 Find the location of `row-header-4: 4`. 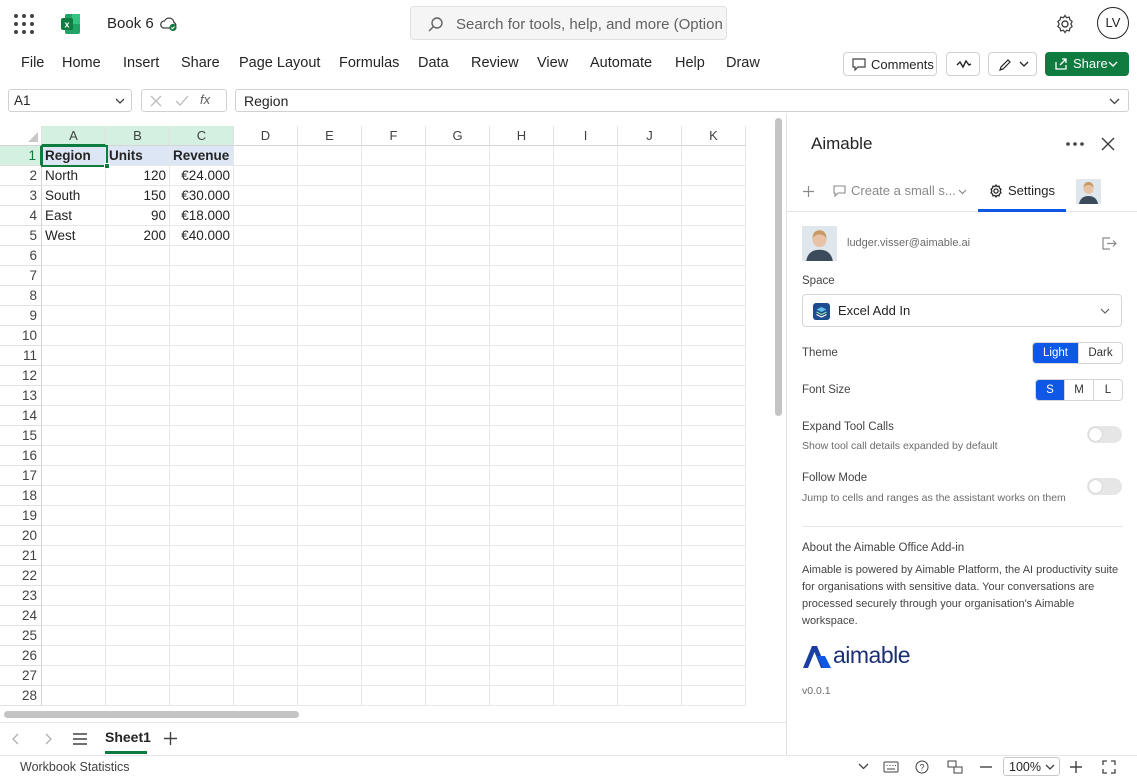

row-header-4: 4 is located at coordinates (21, 216).